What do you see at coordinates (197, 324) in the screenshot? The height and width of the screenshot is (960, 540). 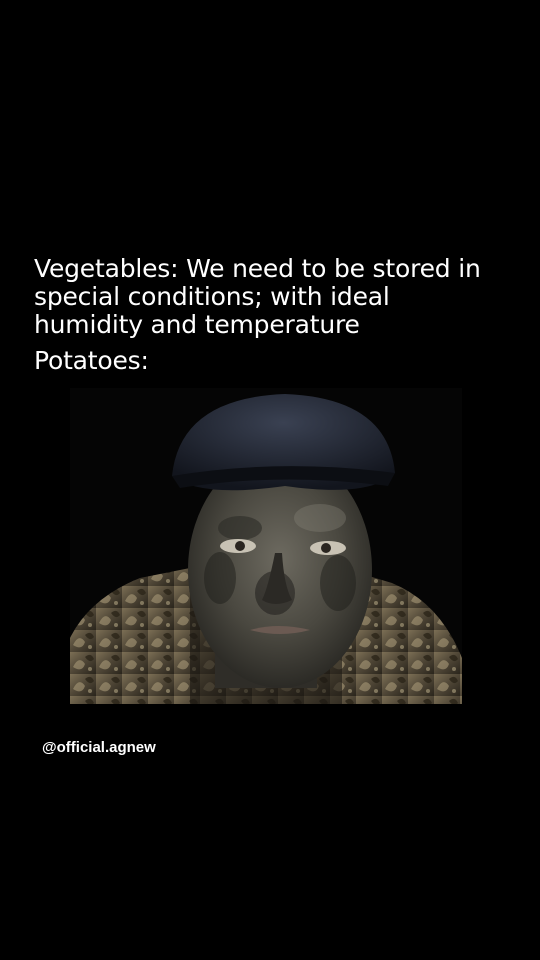 I see `caption-line-3: humidity and temperature` at bounding box center [197, 324].